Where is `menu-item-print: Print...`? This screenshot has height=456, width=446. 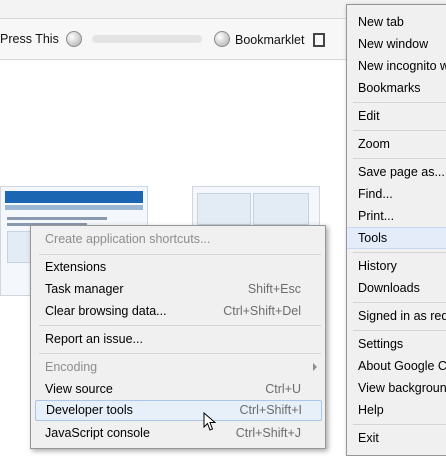 menu-item-print: Print... is located at coordinates (396, 216).